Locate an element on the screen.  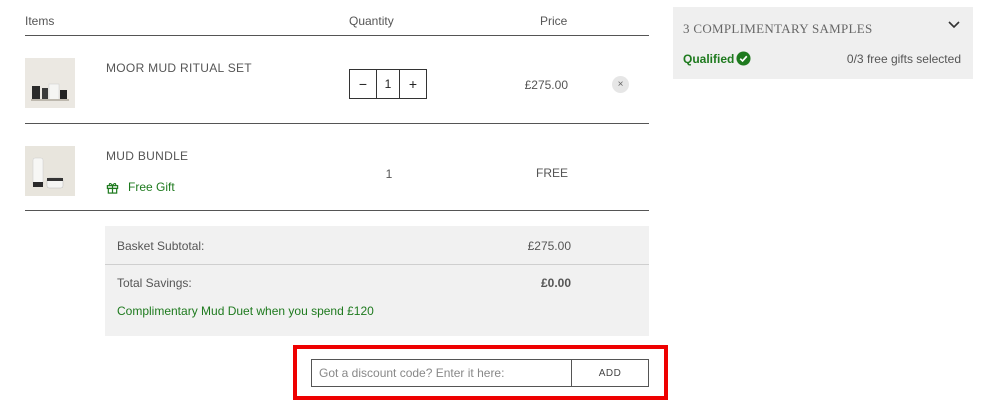
check-circle-icon is located at coordinates (743, 58).